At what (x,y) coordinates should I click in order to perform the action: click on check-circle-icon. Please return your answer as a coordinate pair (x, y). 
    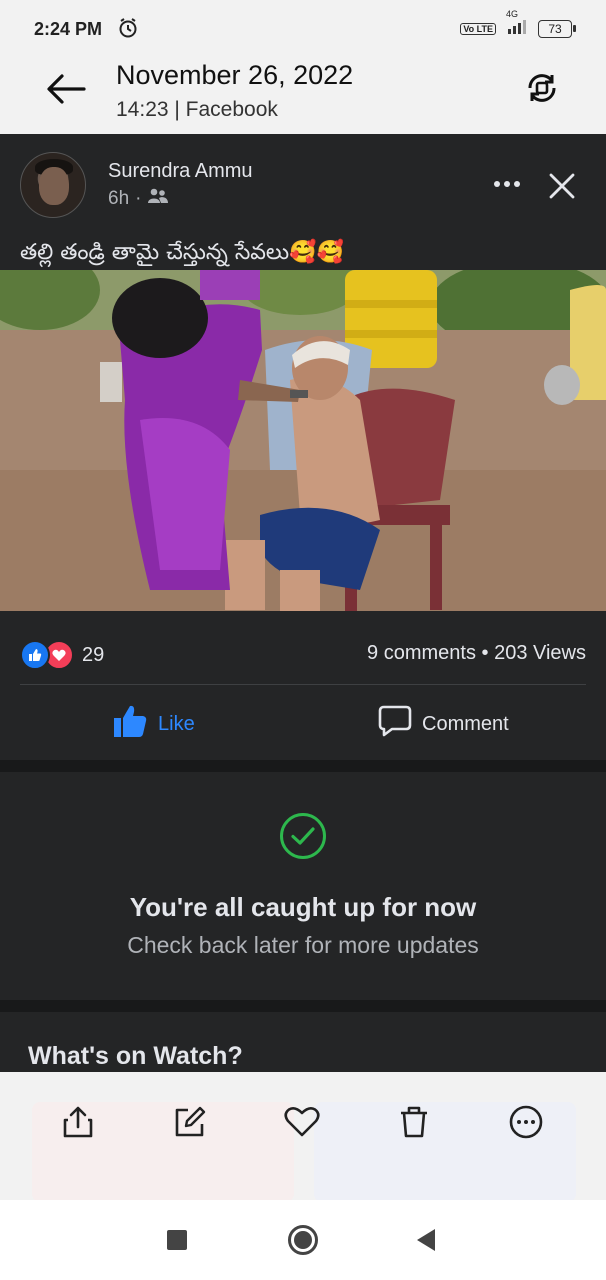
    Looking at the image, I should click on (303, 838).